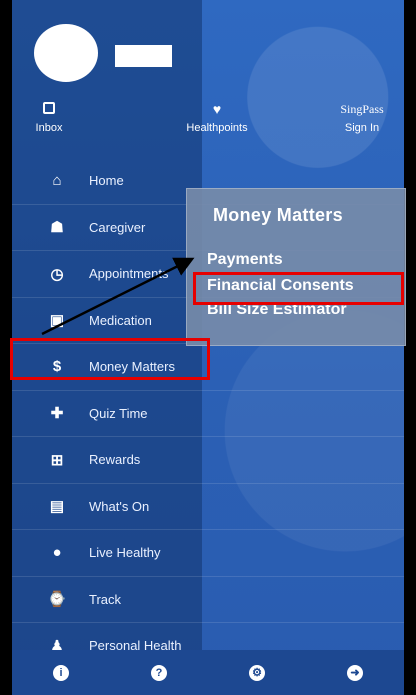 The image size is (416, 695). Describe the element at coordinates (208, 414) in the screenshot. I see `menu-item-quiz-time: ✚ Quiz Time` at that location.